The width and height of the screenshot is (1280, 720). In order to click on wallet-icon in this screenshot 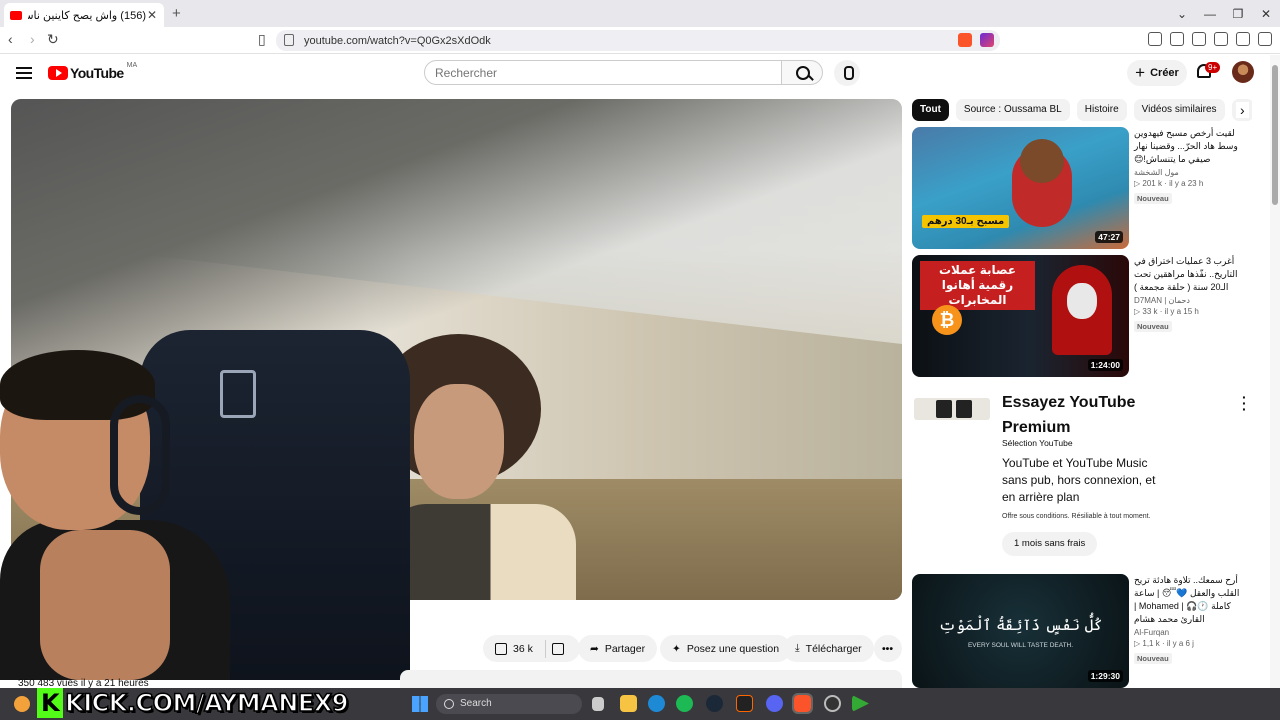, I will do `click(1199, 39)`.